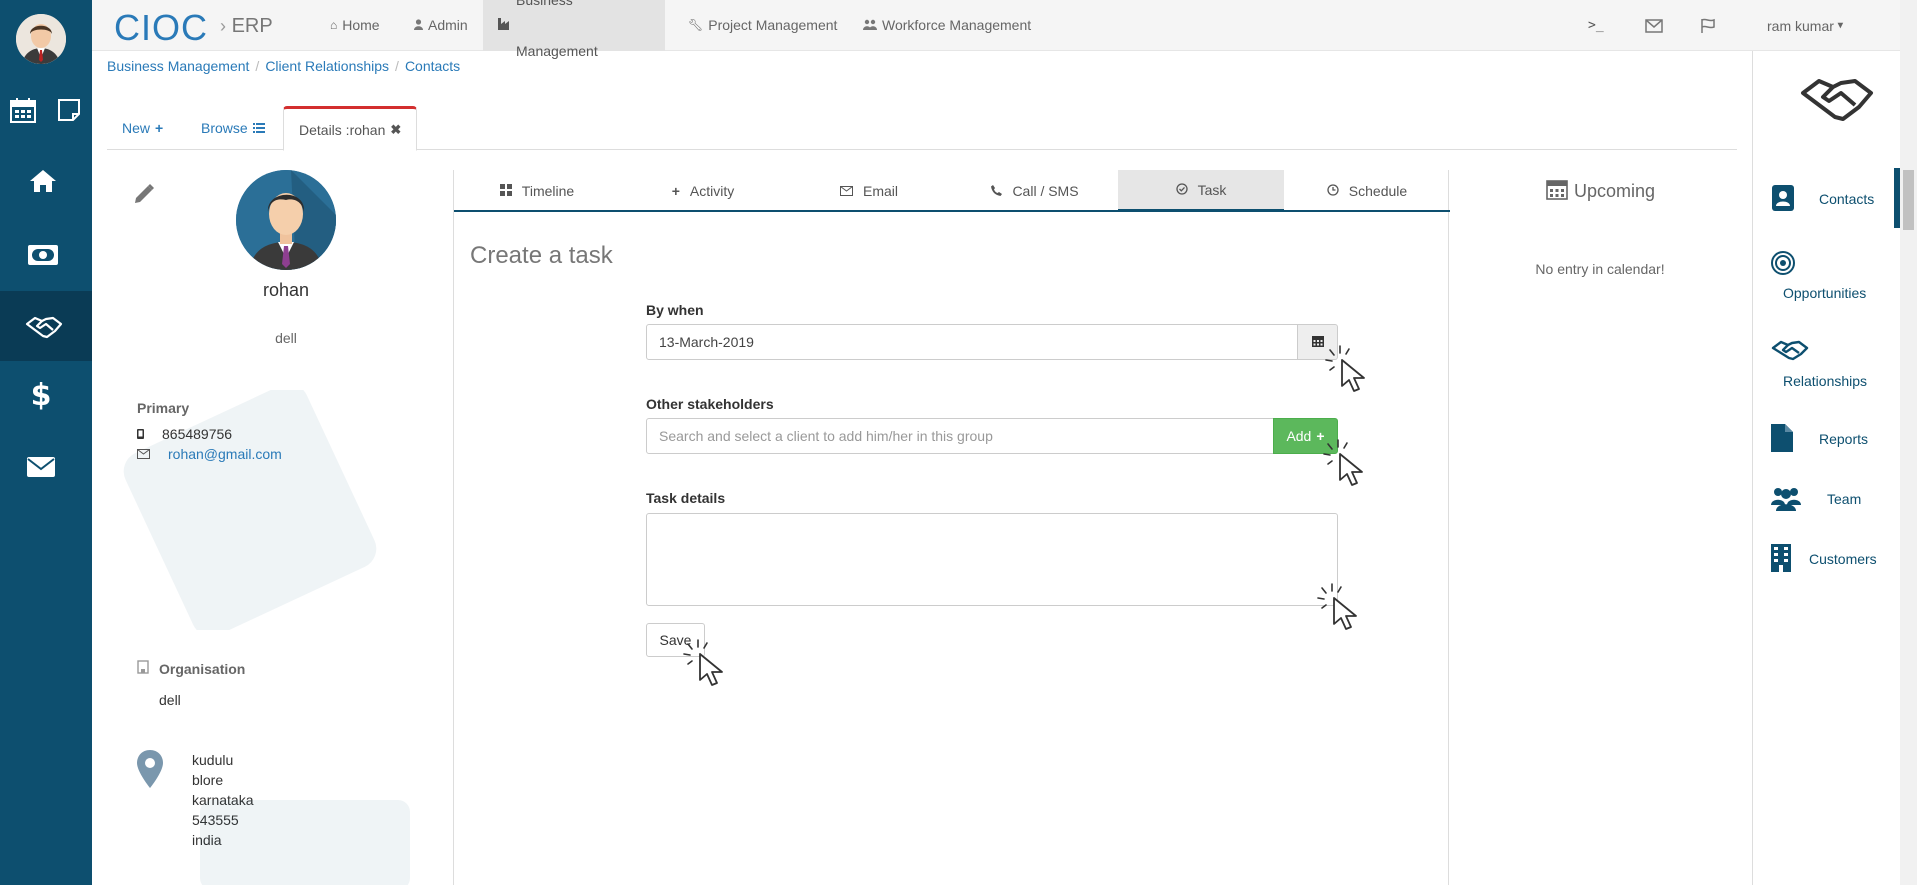 This screenshot has width=1917, height=885. Describe the element at coordinates (286, 290) in the screenshot. I see `contact-name: rohan` at that location.